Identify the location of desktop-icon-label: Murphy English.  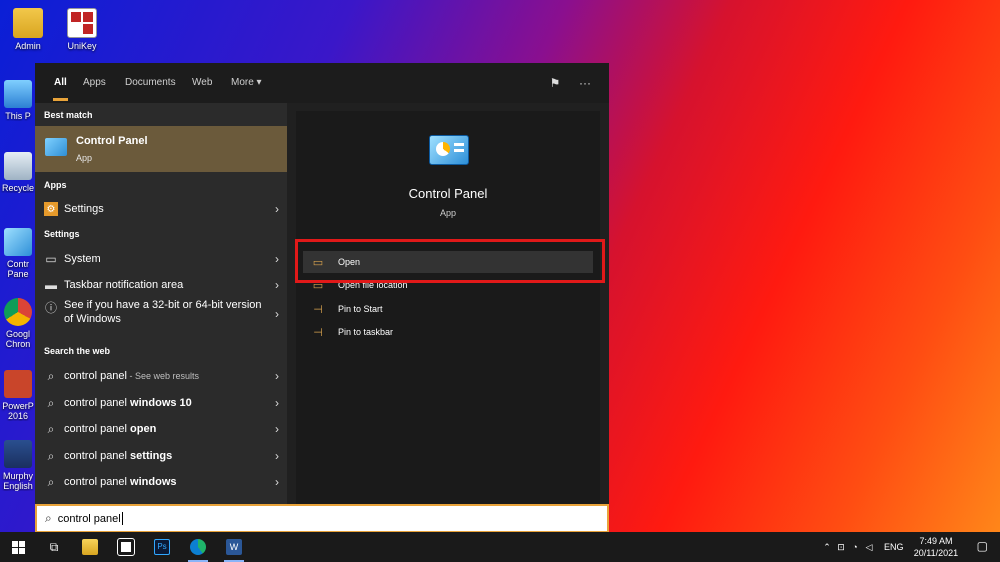
(17, 481).